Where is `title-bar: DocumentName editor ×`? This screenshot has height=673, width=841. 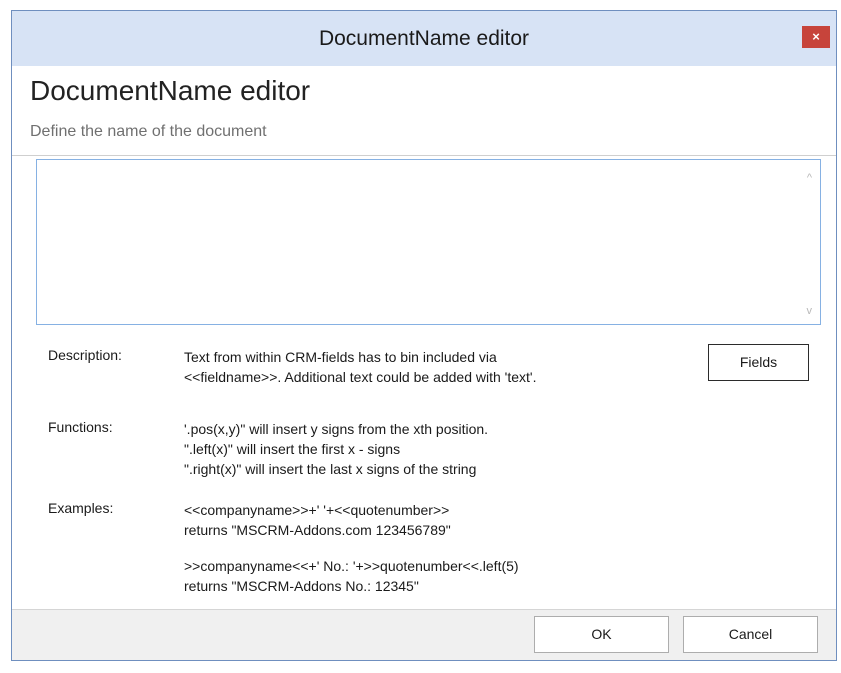
title-bar: DocumentName editor × is located at coordinates (424, 38).